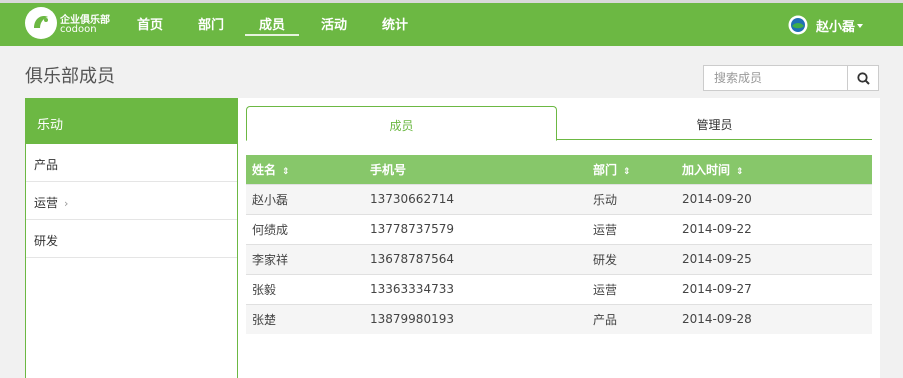 This screenshot has width=903, height=378. Describe the element at coordinates (46, 203) in the screenshot. I see `sidebar-item-label: 运营` at that location.